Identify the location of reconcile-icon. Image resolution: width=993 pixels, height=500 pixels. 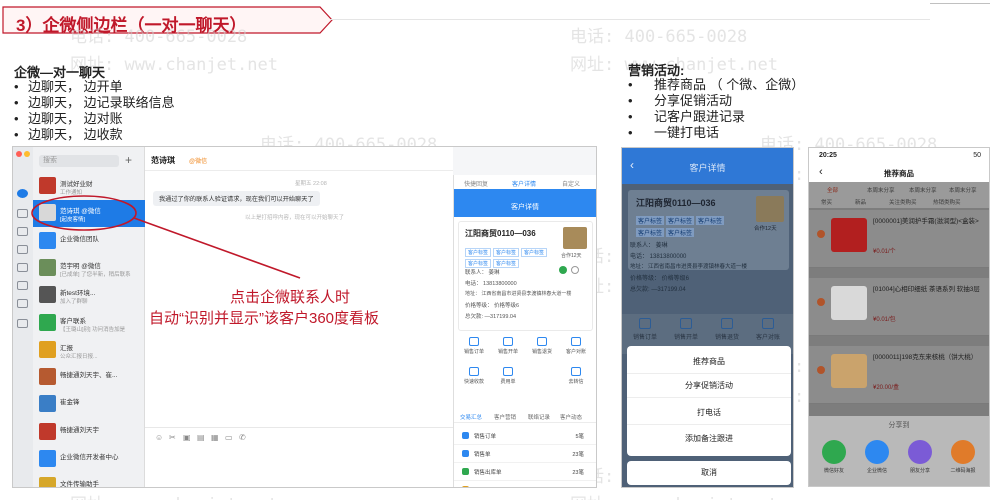
(768, 323).